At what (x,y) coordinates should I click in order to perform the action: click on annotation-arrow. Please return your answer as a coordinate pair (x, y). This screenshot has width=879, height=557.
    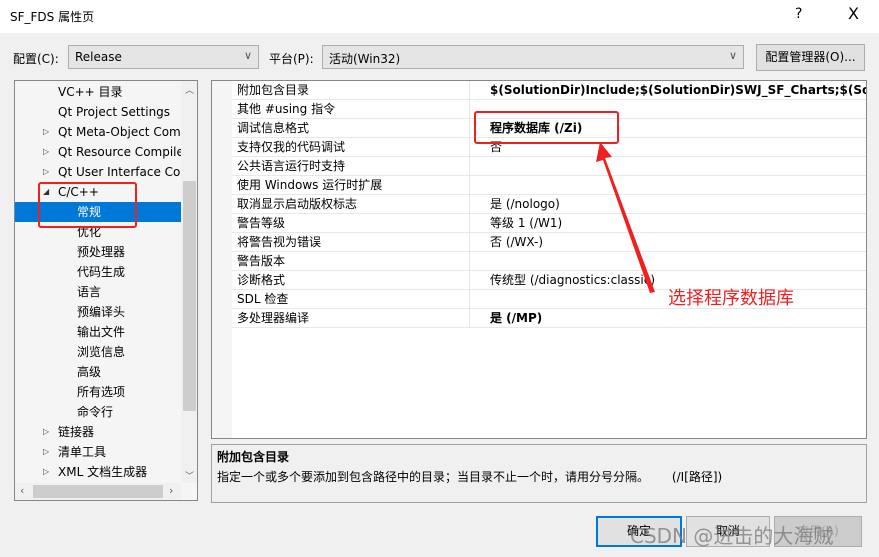
    Looking at the image, I should click on (625, 217).